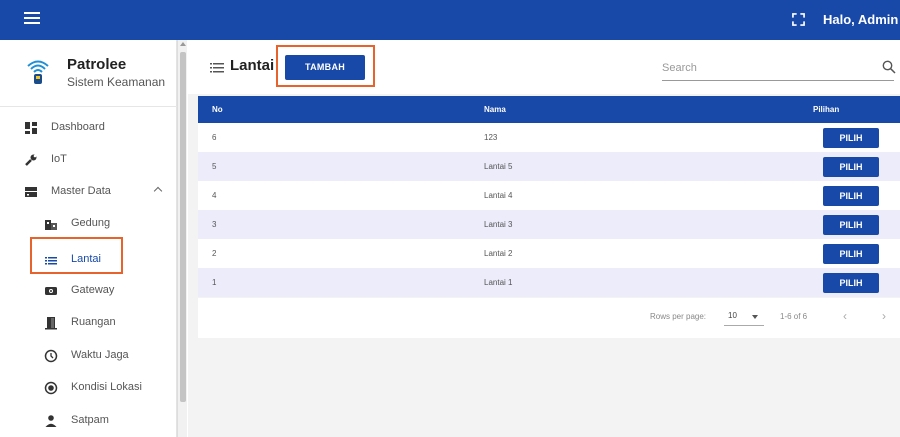 The width and height of the screenshot is (900, 437). I want to click on table-row: 3 Lantai 3 PILIH, so click(549, 224).